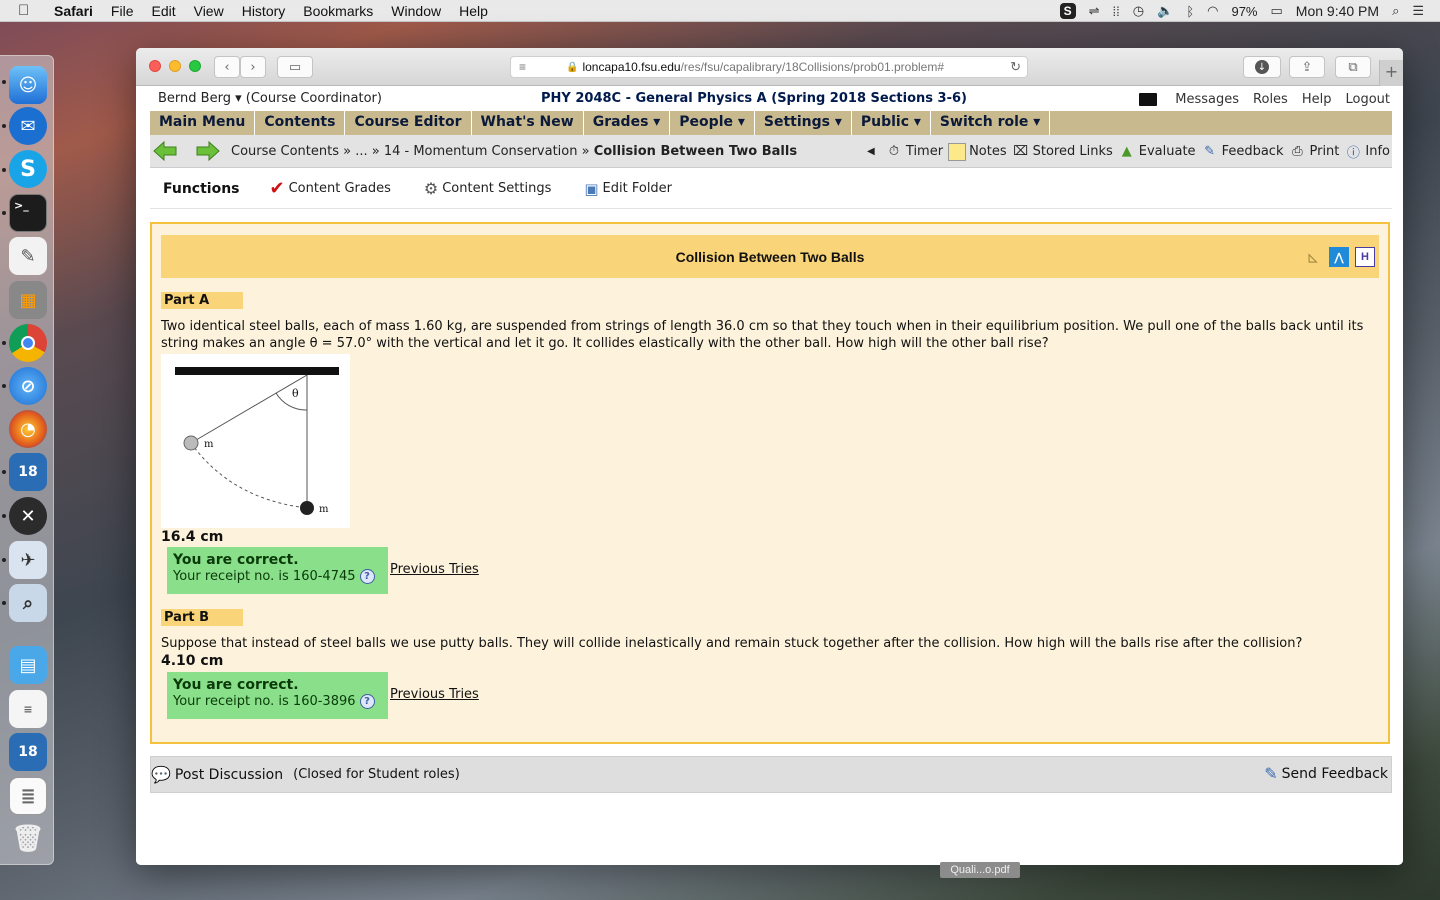 This screenshot has width=1440, height=900. I want to click on battery-percent: 97%, so click(1244, 11).